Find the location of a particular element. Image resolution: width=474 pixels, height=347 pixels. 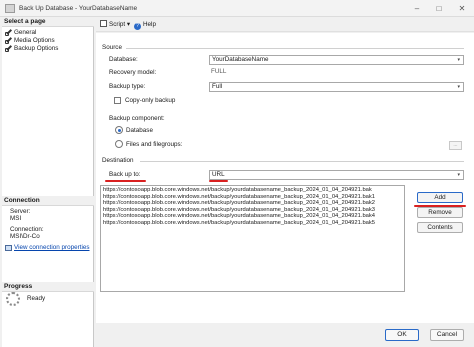

select-page-header: Select a page is located at coordinates (48, 22).